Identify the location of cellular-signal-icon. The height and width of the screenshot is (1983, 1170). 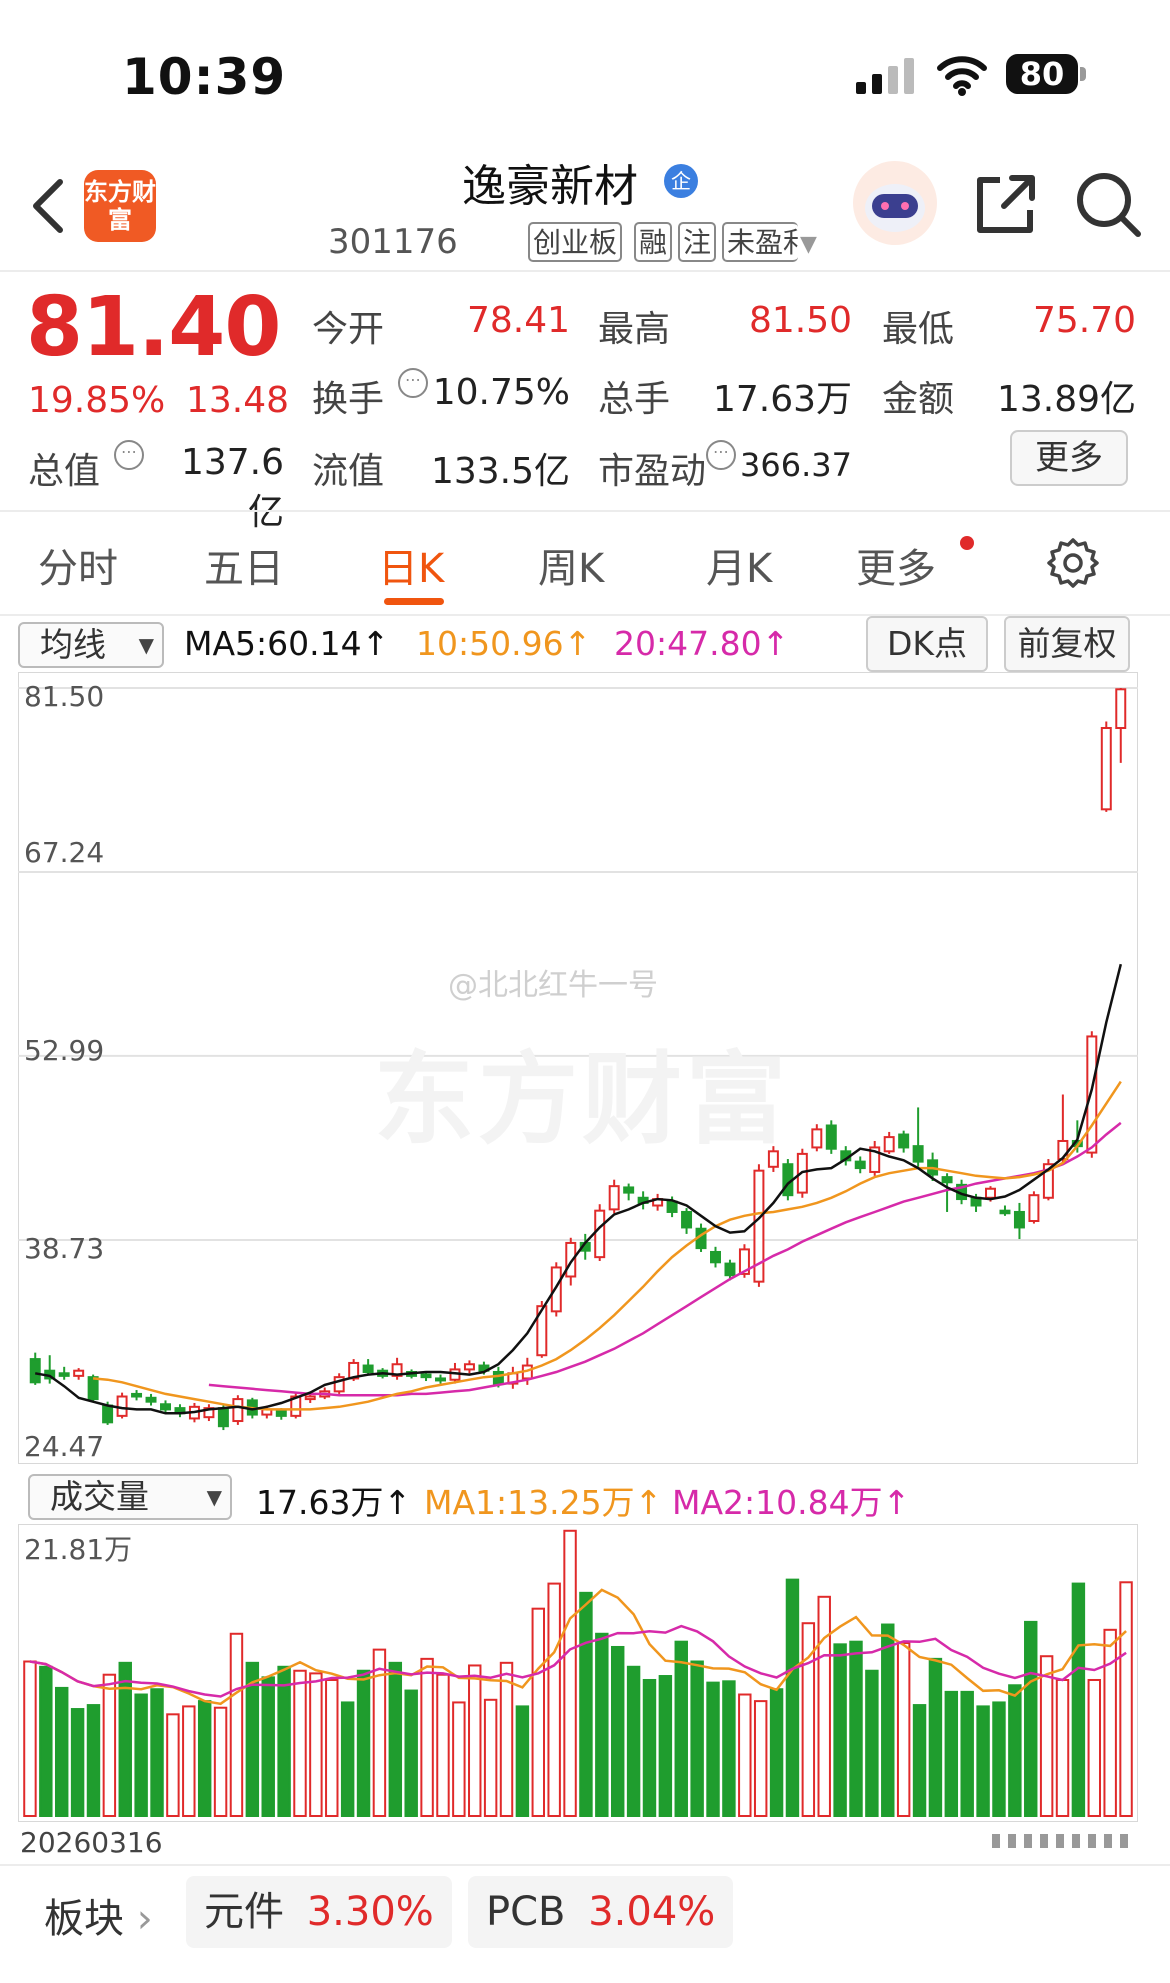
(885, 76).